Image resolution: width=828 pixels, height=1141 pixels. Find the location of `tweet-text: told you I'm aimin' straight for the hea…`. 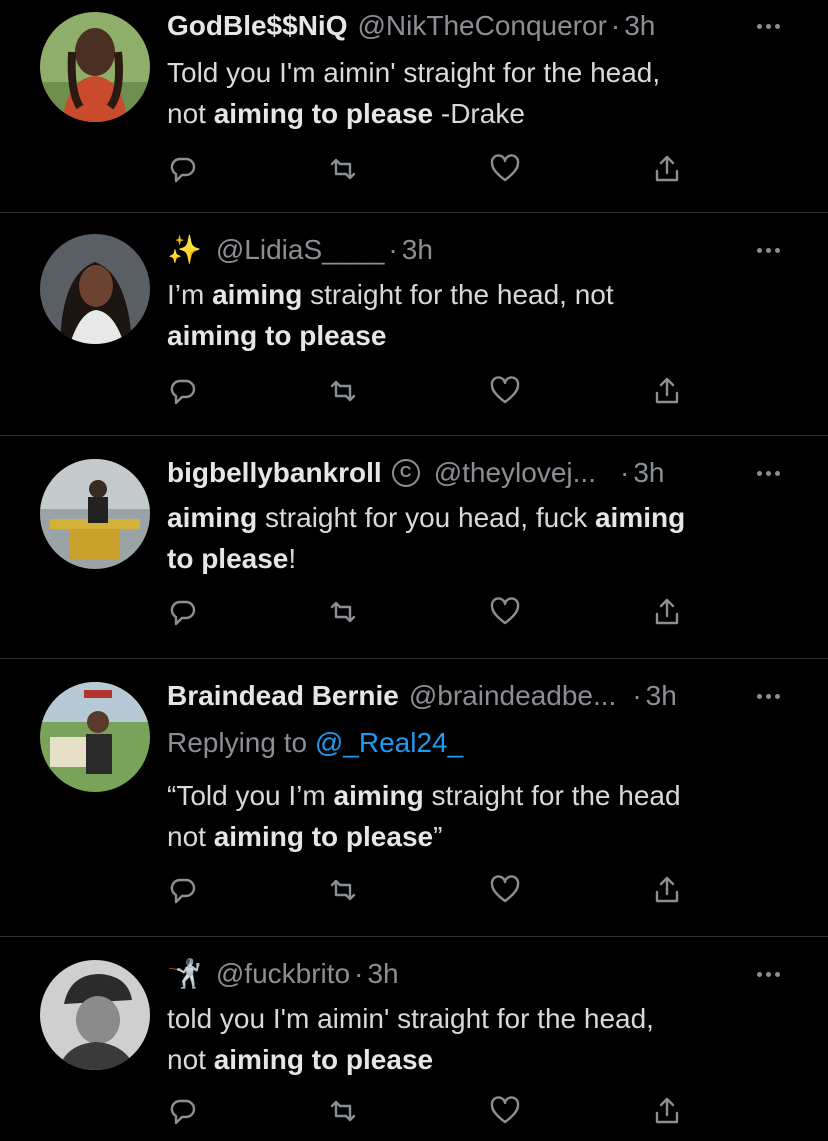

tweet-text: told you I'm aimin' straight for the hea… is located at coordinates (477, 1039).